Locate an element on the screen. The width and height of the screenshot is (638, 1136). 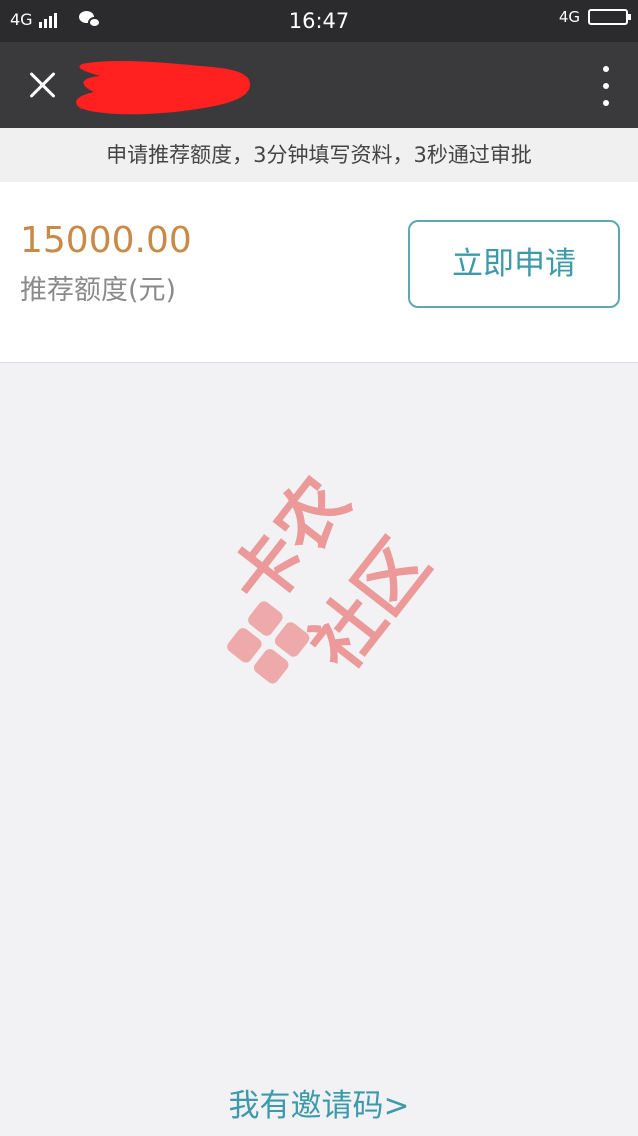
watermark: 卡农社区 is located at coordinates (330, 565).